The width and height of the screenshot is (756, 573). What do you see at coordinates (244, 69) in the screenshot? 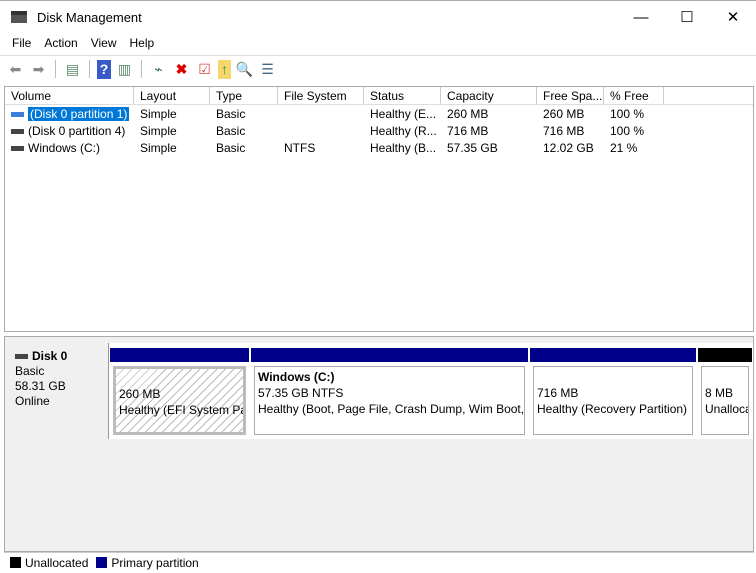
I see `search-folder-icon: 🔍` at bounding box center [244, 69].